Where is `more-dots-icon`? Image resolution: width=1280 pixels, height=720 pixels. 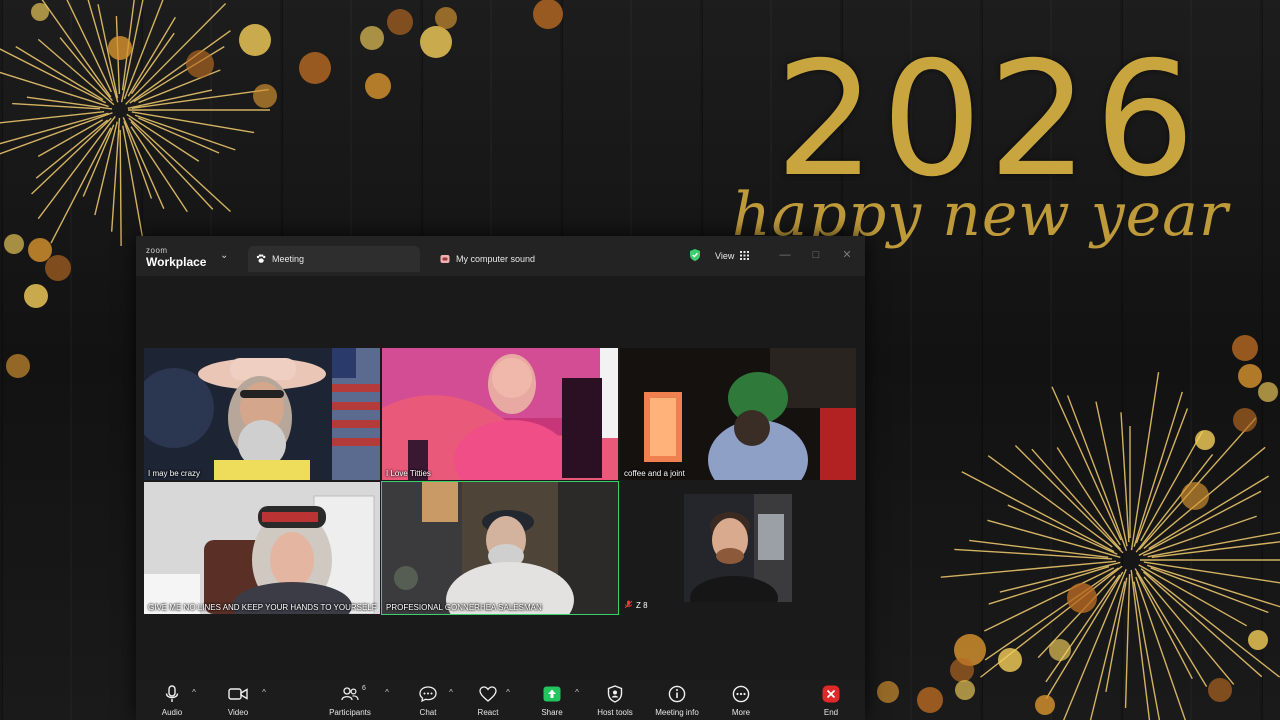
more-dots-icon is located at coordinates (741, 694).